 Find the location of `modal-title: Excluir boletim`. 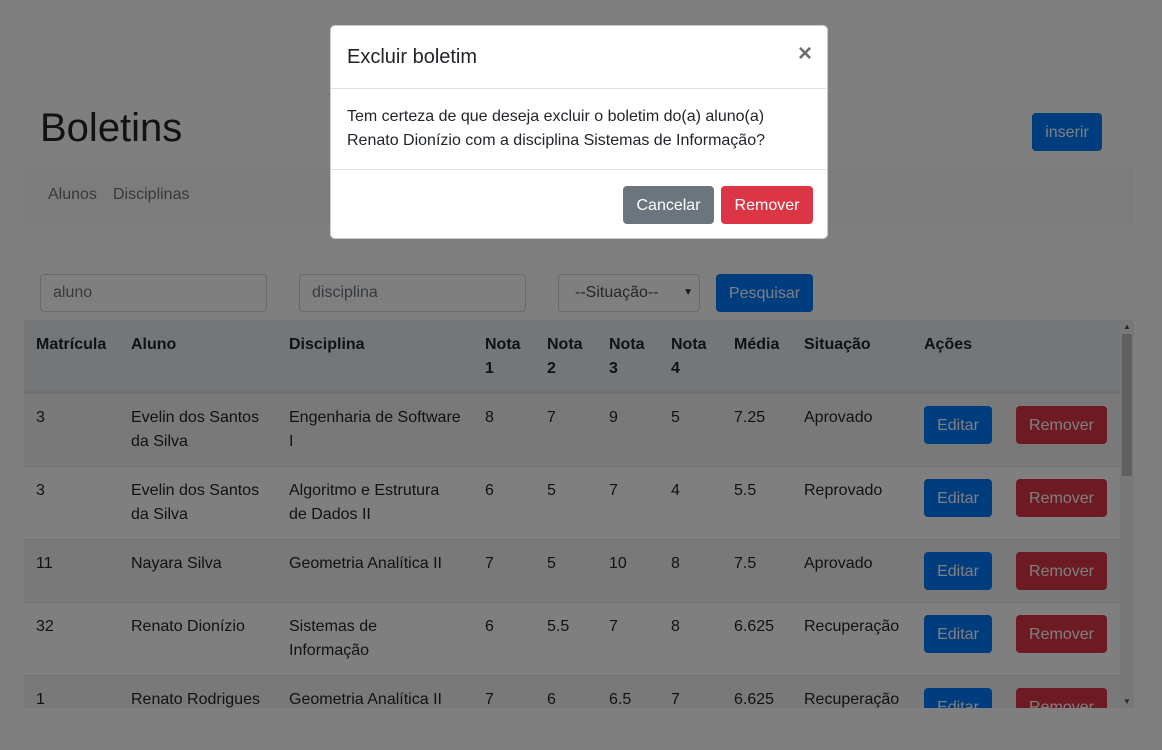

modal-title: Excluir boletim is located at coordinates (412, 57).